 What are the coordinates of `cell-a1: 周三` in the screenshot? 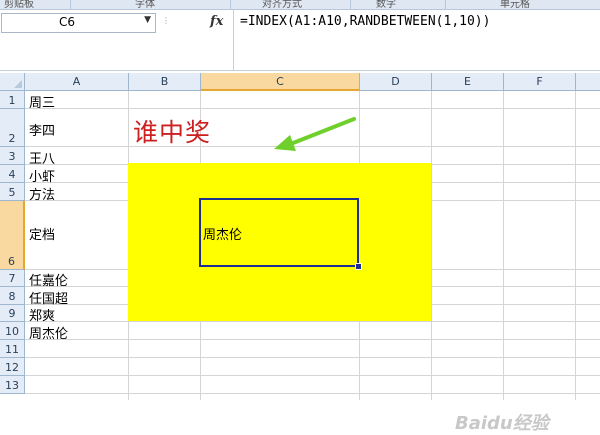 It's located at (42, 101).